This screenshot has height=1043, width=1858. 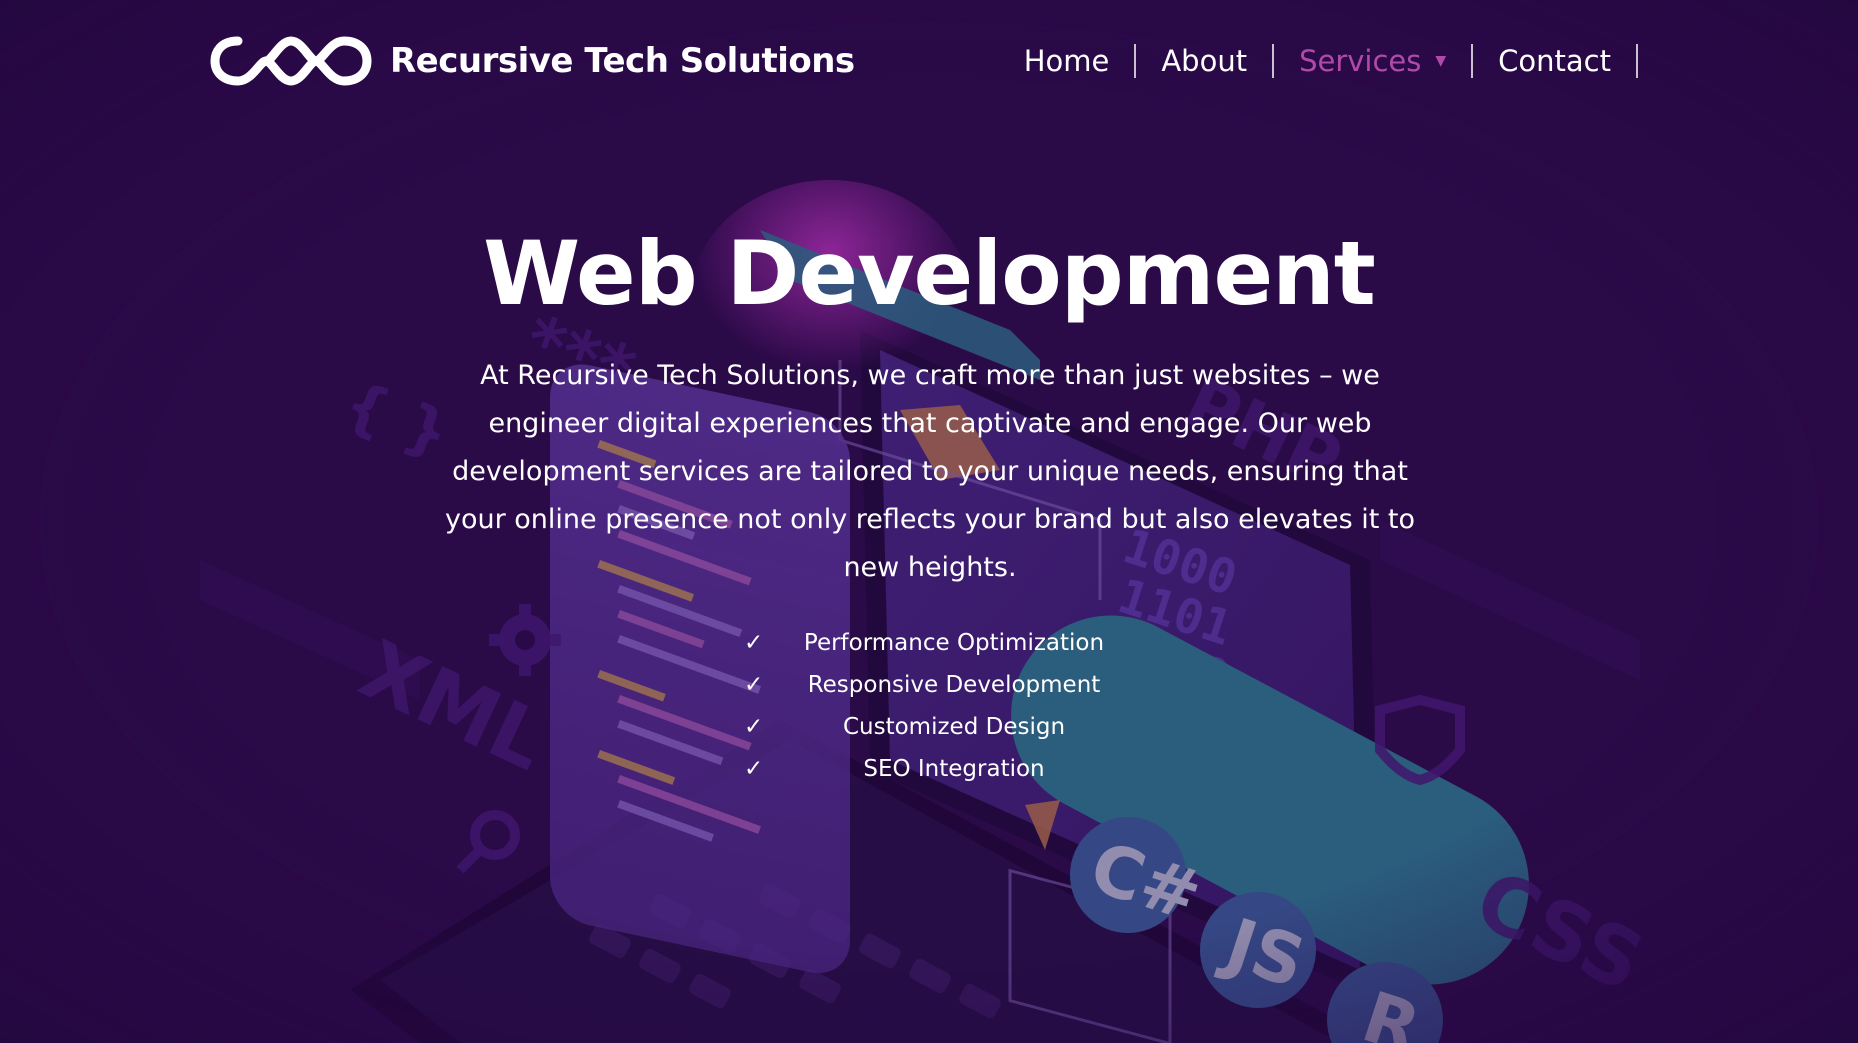 What do you see at coordinates (954, 643) in the screenshot?
I see `feature-label: Performance Optimization` at bounding box center [954, 643].